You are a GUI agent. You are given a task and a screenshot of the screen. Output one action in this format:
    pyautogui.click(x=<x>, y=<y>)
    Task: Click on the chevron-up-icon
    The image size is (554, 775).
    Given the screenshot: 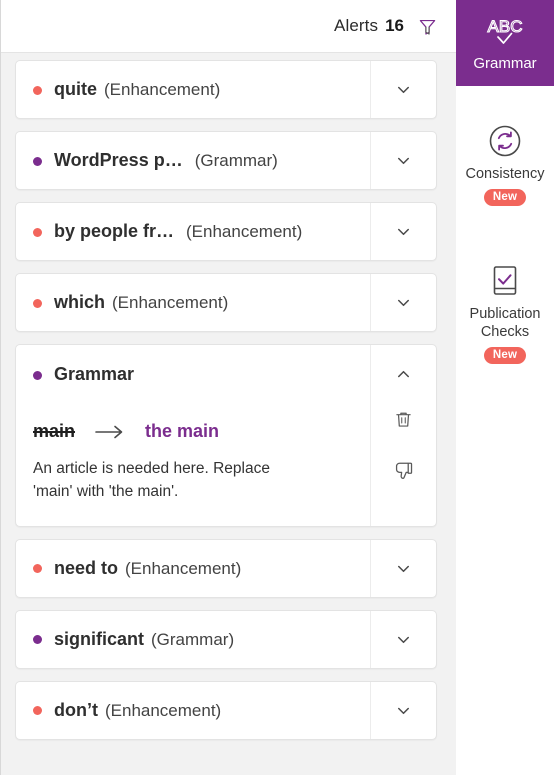 What is the action you would take?
    pyautogui.click(x=403, y=369)
    